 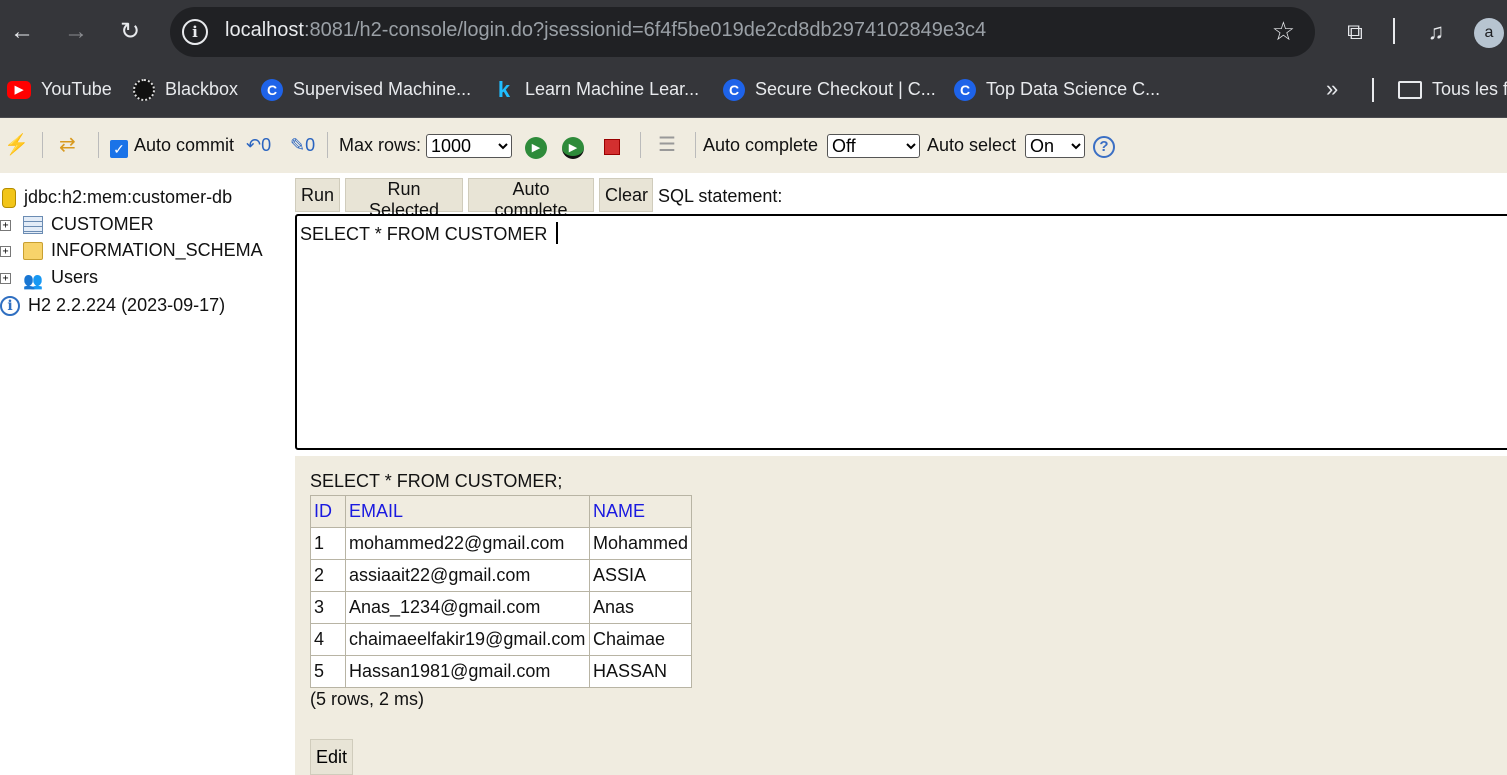 I want to click on tree-item-information-schema: + INFORMATION_SCHEMA, so click(x=131, y=250).